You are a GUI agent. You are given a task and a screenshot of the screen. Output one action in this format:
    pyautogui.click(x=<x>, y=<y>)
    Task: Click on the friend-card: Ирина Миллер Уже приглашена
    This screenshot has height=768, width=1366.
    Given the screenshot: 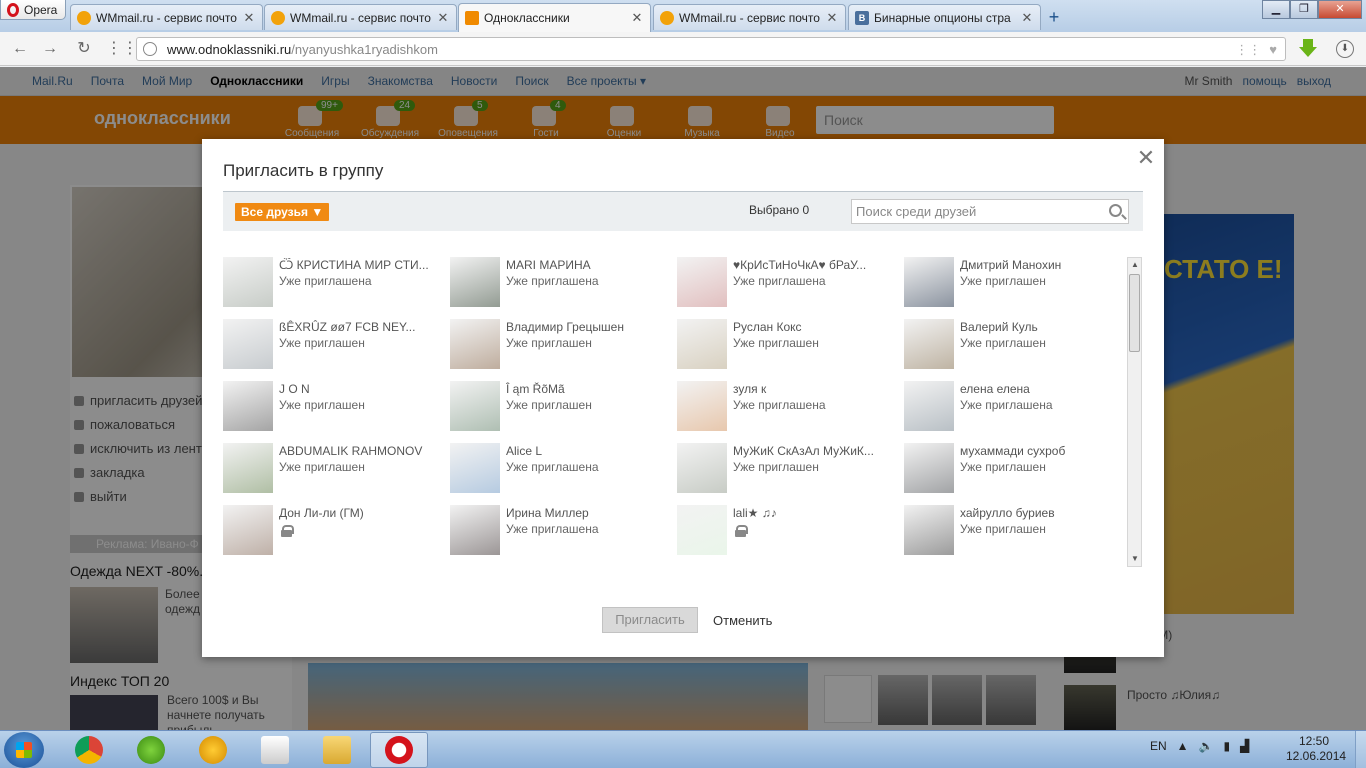 What is the action you would take?
    pyautogui.click(x=560, y=531)
    